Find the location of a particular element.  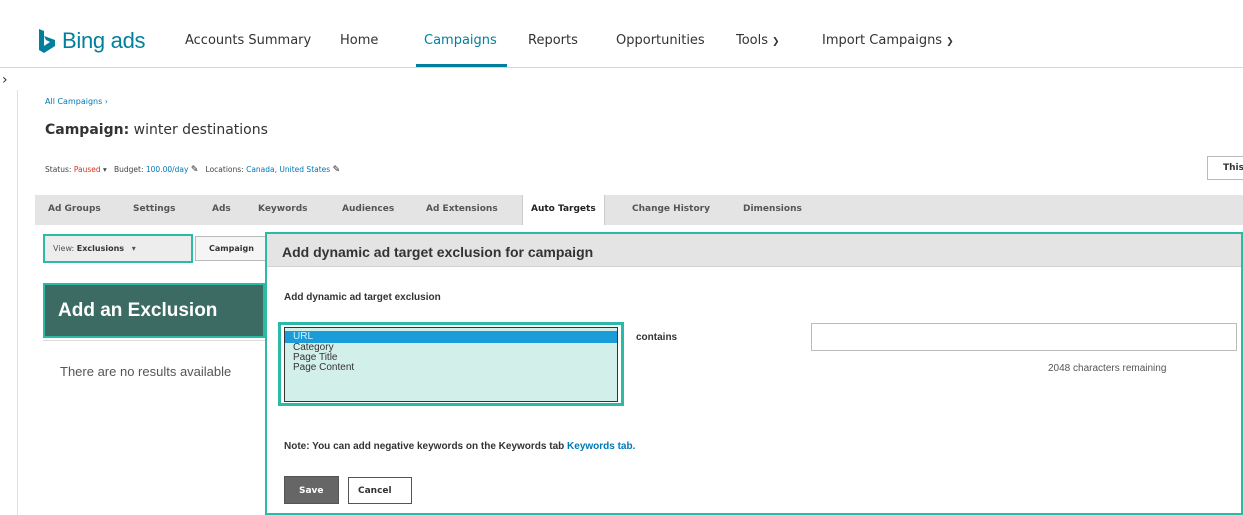

sidebar-collapsed is located at coordinates (9, 302).